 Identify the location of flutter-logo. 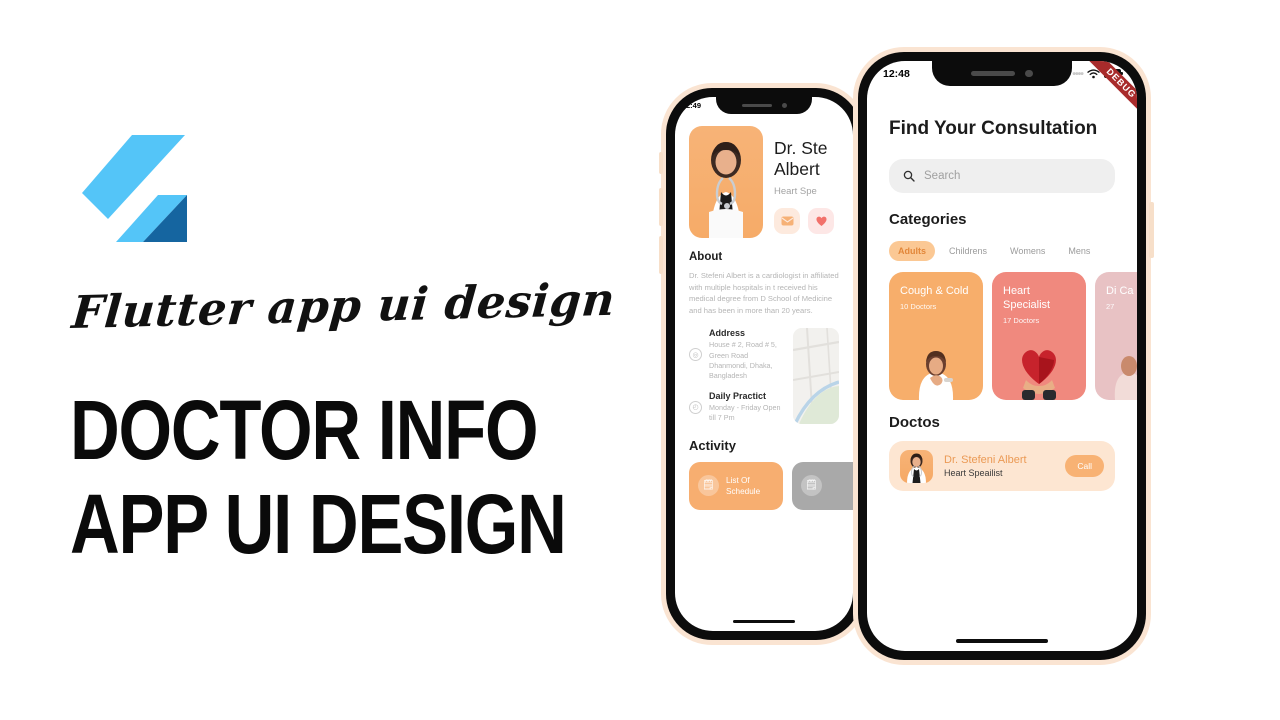
(136, 195).